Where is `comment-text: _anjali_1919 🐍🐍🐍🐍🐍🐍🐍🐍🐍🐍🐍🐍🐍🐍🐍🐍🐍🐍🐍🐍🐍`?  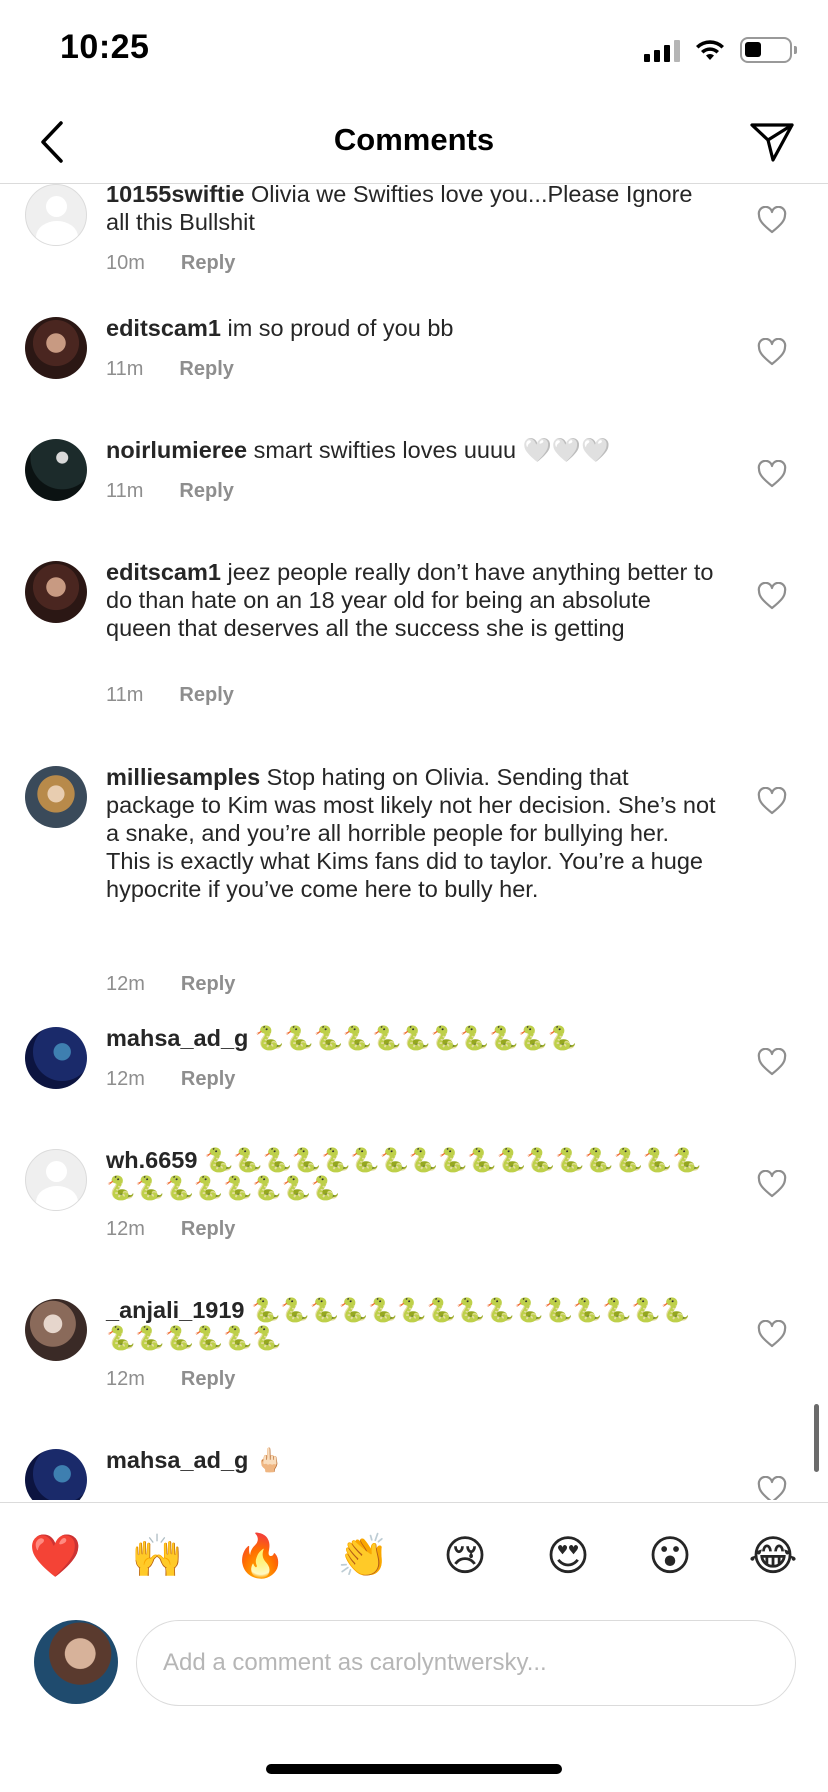
comment-text: _anjali_1919 🐍🐍🐍🐍🐍🐍🐍🐍🐍🐍🐍🐍🐍🐍🐍🐍🐍🐍🐍🐍🐍 is located at coordinates (411, 1324).